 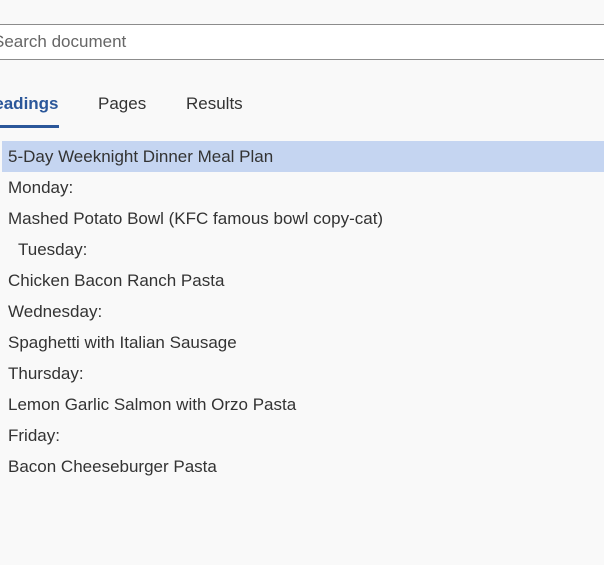 I want to click on heading-item-friday: Friday:, so click(x=302, y=435).